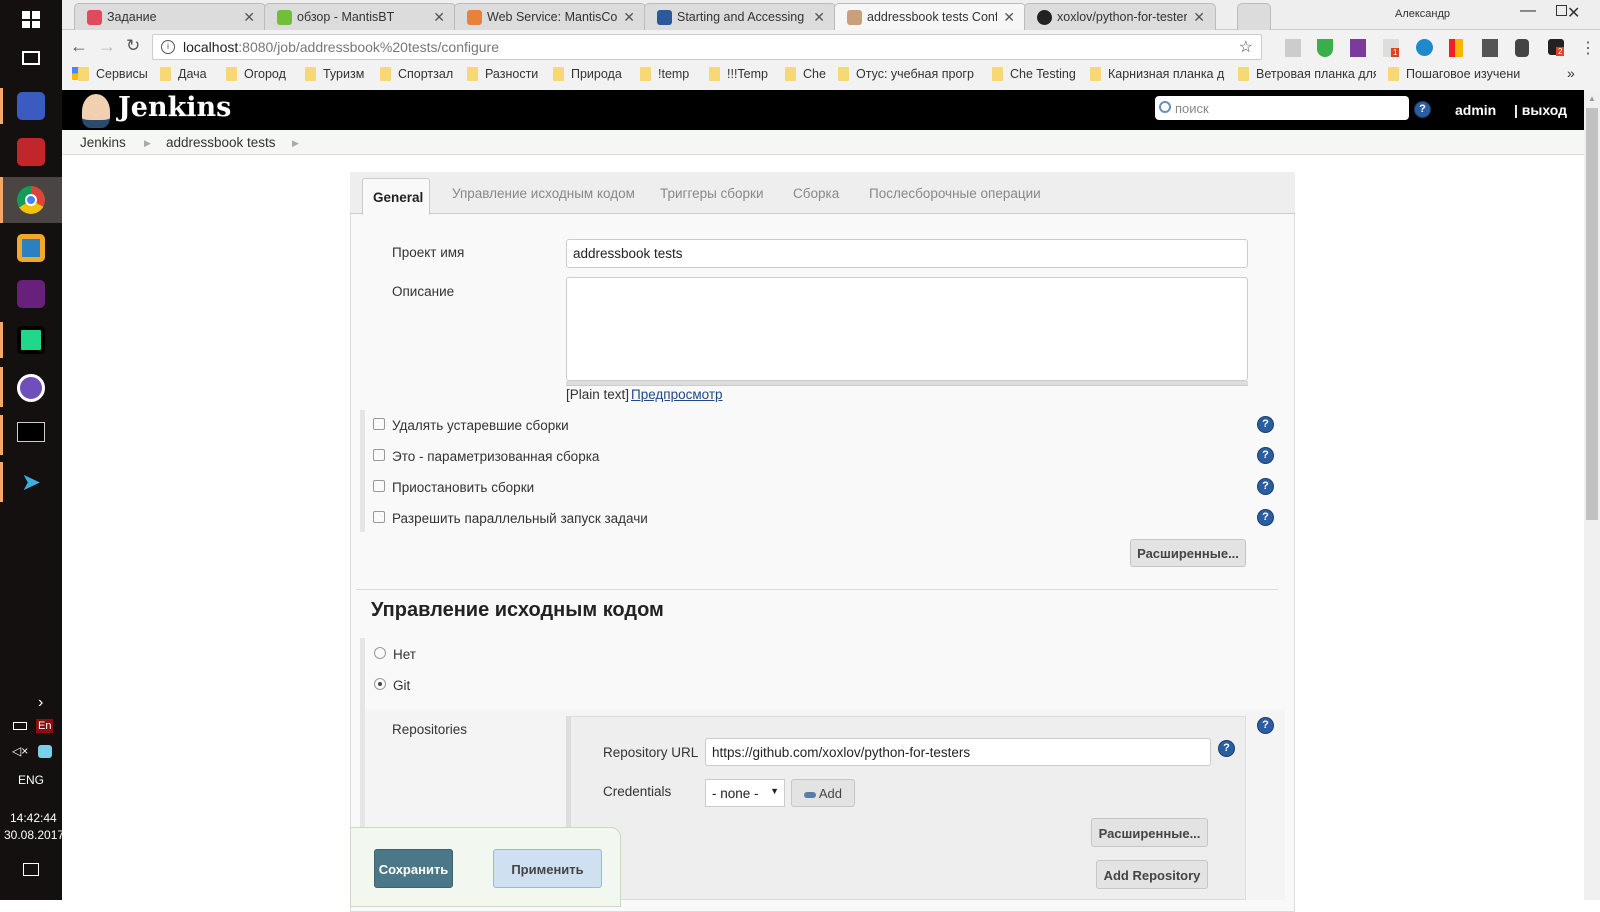 This screenshot has width=1600, height=912. I want to click on bookmark: Ветровая планка для, so click(1306, 74).